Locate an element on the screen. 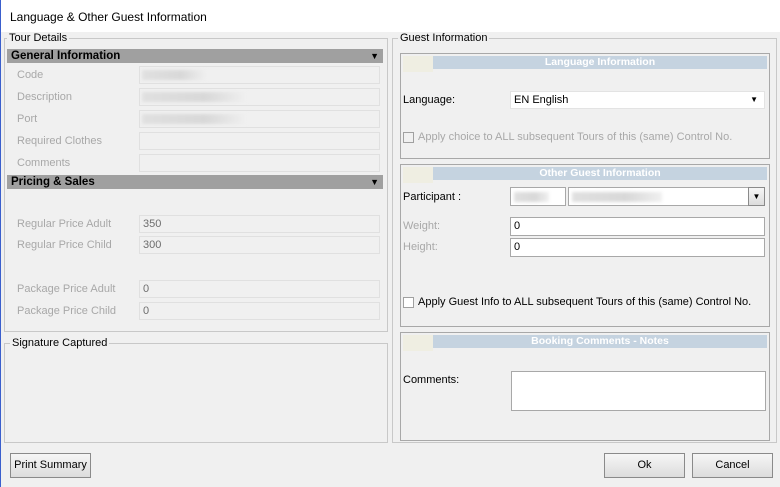 This screenshot has width=780, height=487. field-label: Code is located at coordinates (30, 75).